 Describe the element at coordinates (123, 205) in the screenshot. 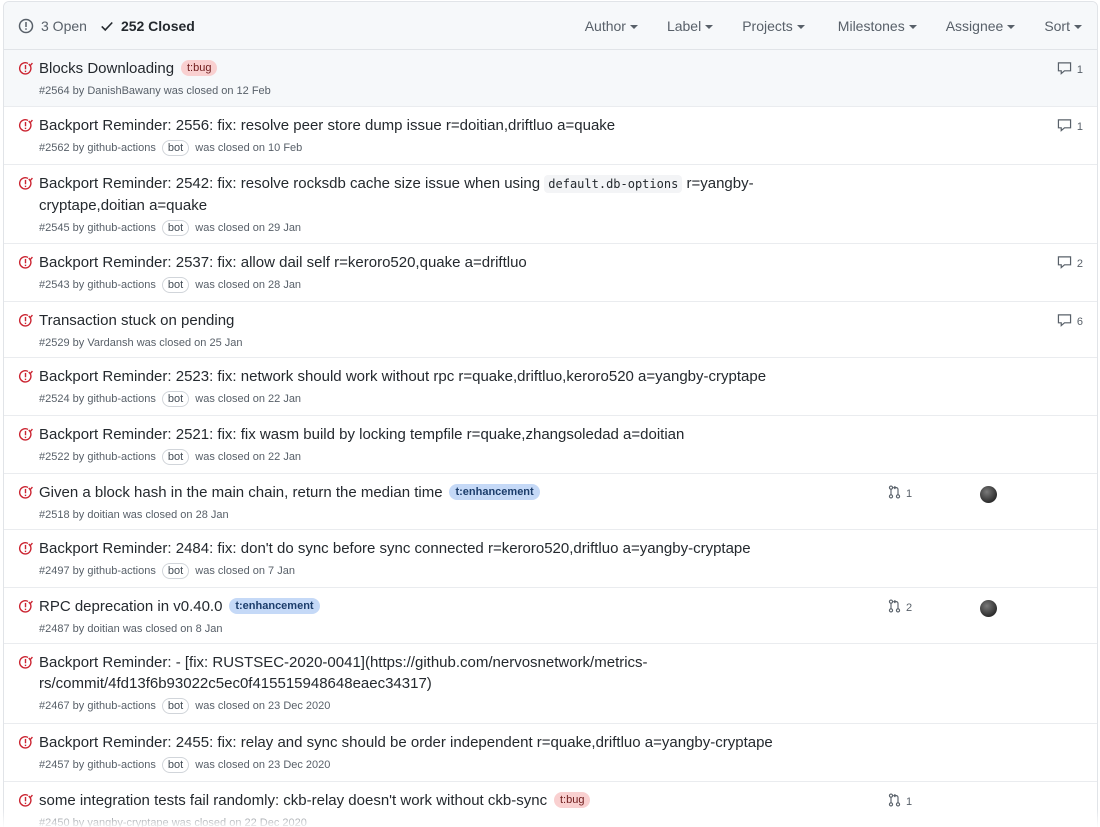

I see `issue-title-line2: cryptape,doitian a=quake` at that location.